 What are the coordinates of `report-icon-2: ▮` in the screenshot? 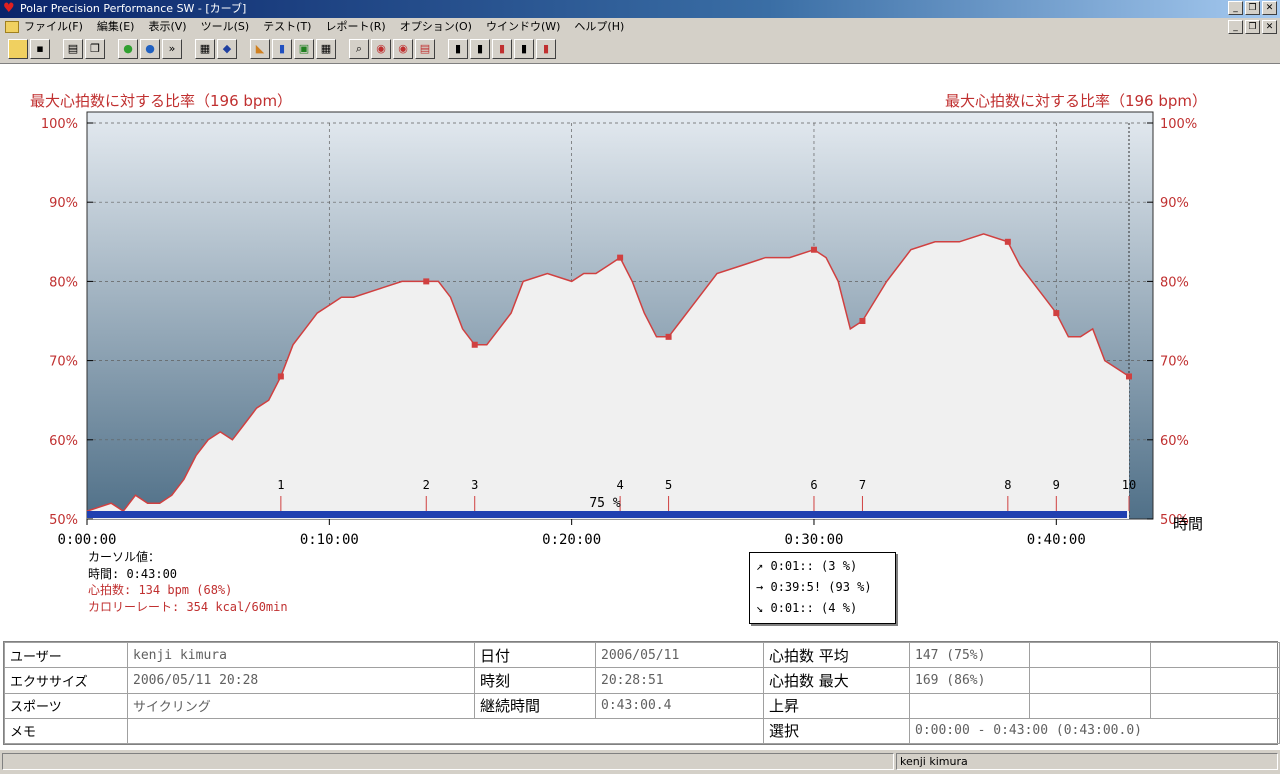 It's located at (480, 49).